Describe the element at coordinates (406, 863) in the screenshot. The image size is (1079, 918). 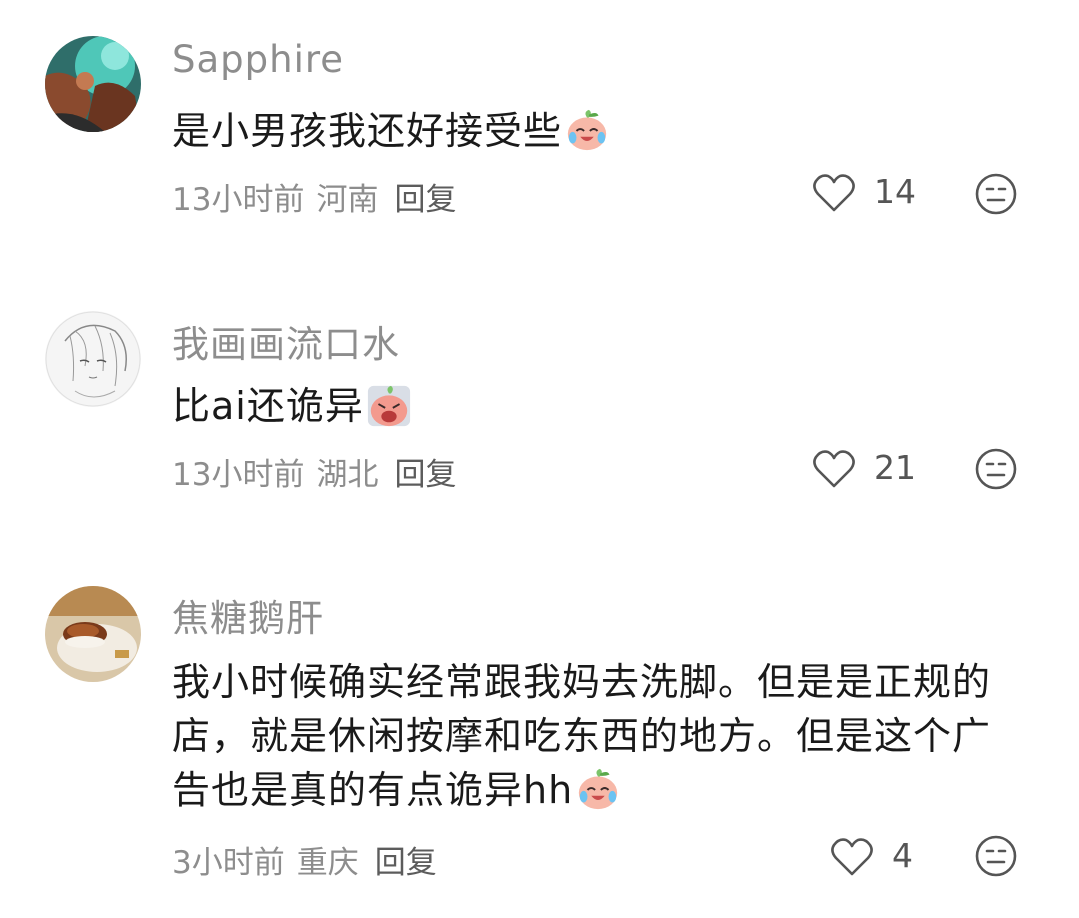
I see `reply-button: 回复` at that location.